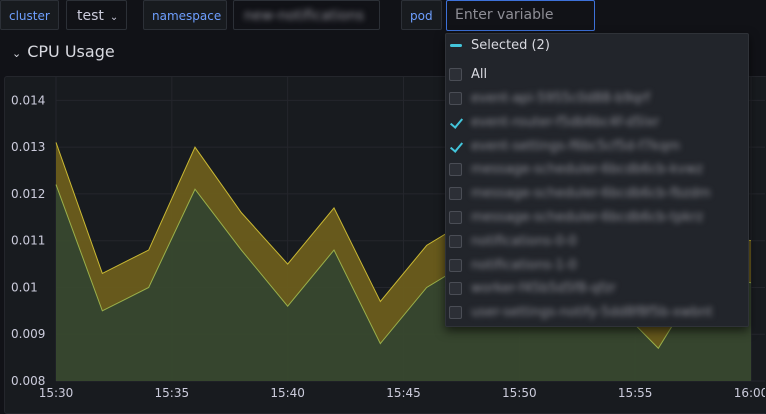 The image size is (766, 414). I want to click on x-tick-label: 15:40, so click(287, 393).